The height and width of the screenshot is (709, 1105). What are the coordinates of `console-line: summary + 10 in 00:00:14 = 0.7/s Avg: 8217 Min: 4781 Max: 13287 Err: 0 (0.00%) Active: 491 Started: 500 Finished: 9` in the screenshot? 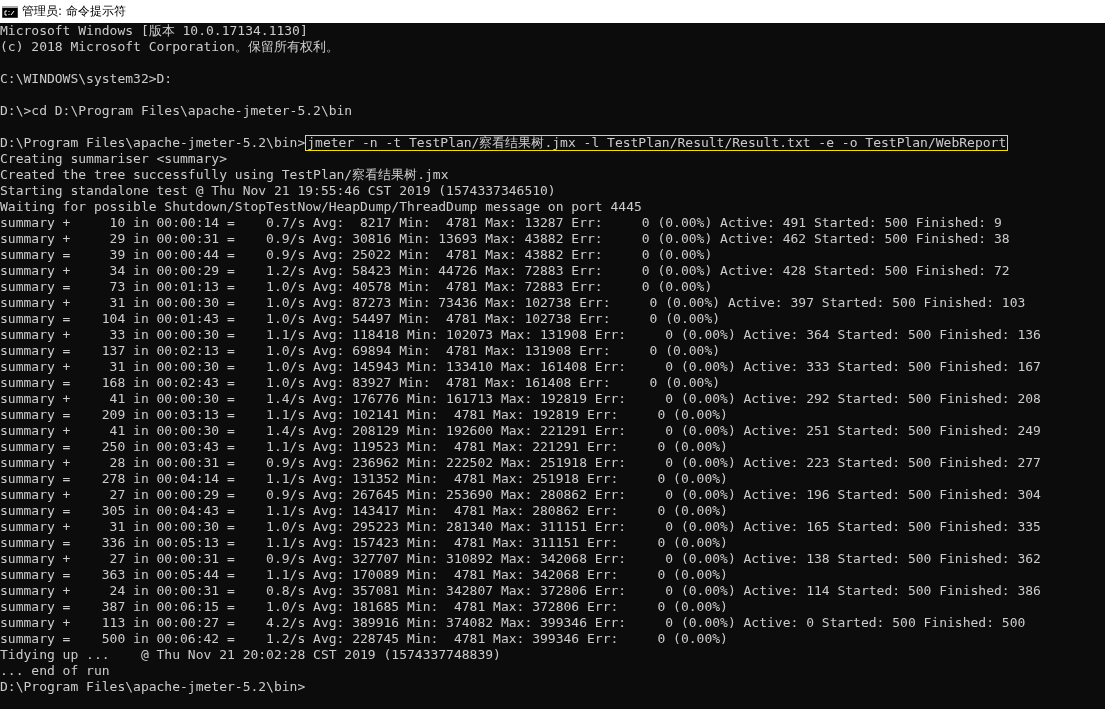 It's located at (501, 222).